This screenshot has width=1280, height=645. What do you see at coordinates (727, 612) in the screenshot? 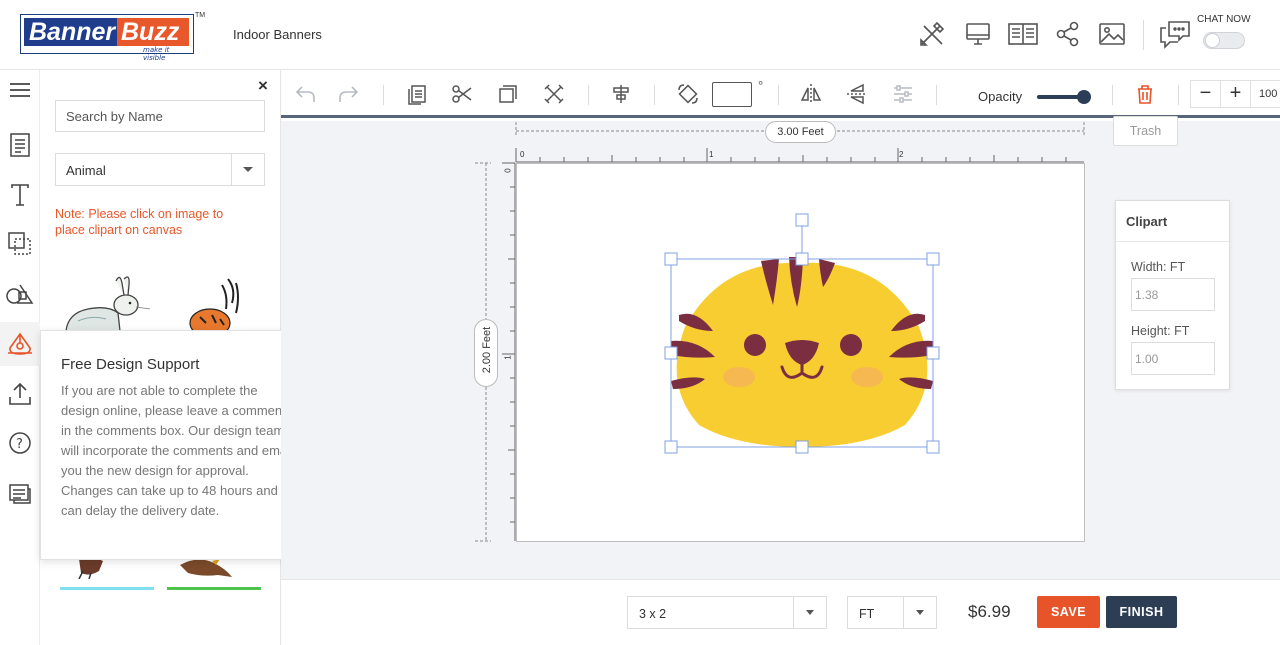
I see `size-select: 3 x 2` at bounding box center [727, 612].